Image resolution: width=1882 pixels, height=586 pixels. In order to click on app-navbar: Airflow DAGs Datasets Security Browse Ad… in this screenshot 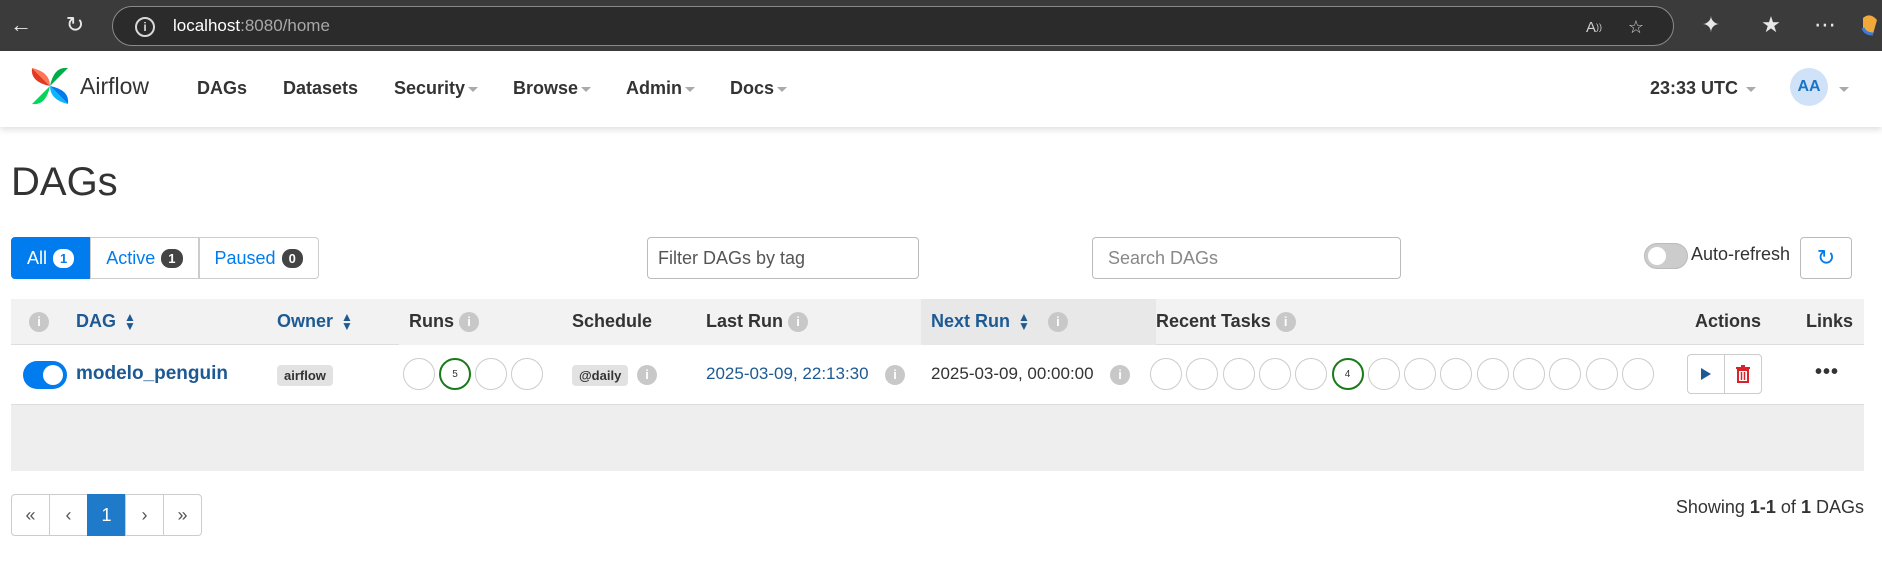, I will do `click(941, 89)`.